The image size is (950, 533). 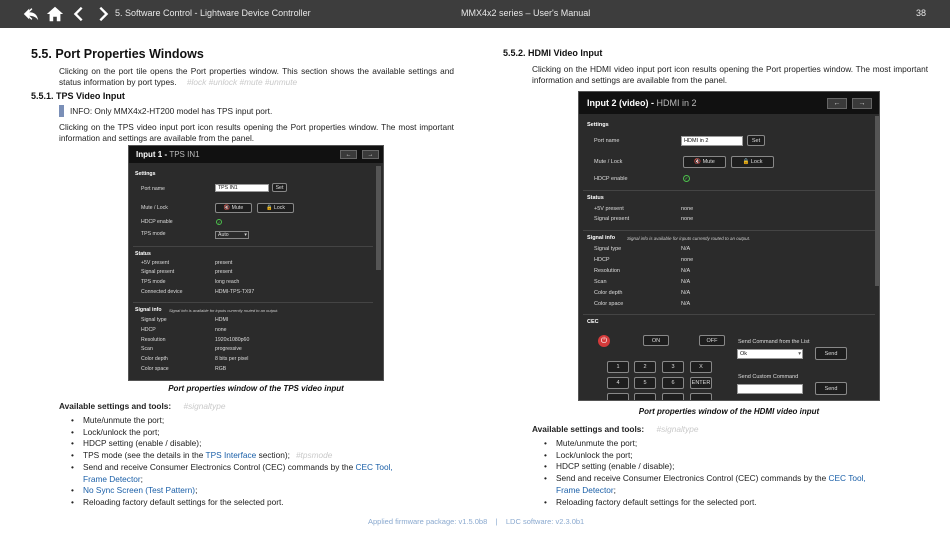 I want to click on keypad-key: ENTER, so click(x=701, y=383).